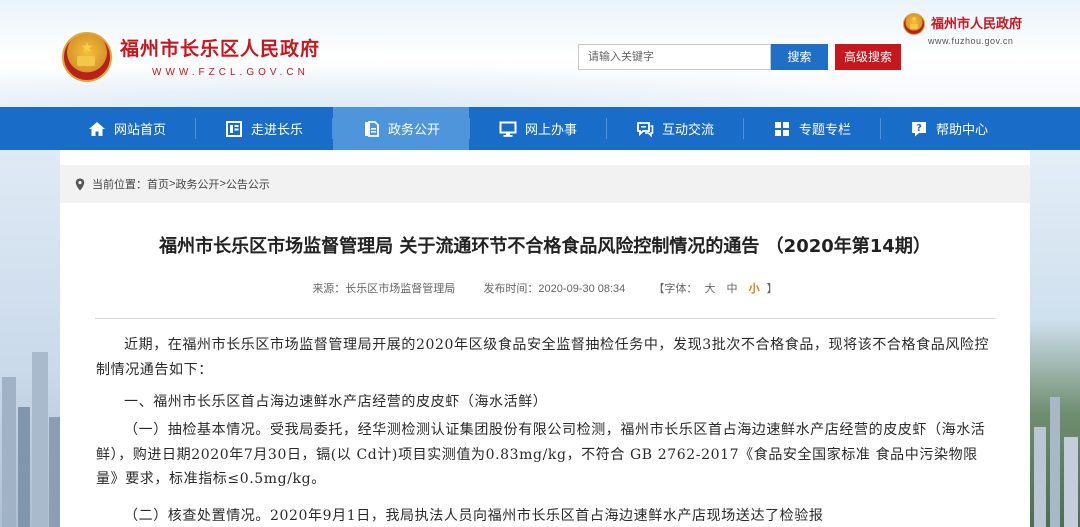  I want to click on nav-label: 互动交流, so click(687, 129).